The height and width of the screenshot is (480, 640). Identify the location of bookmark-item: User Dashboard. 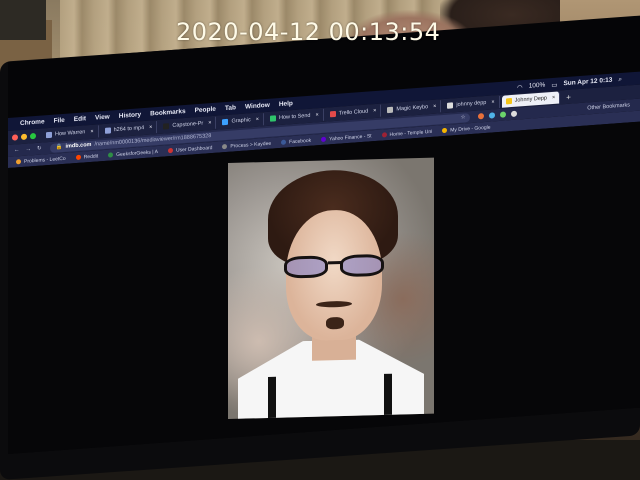
(190, 149).